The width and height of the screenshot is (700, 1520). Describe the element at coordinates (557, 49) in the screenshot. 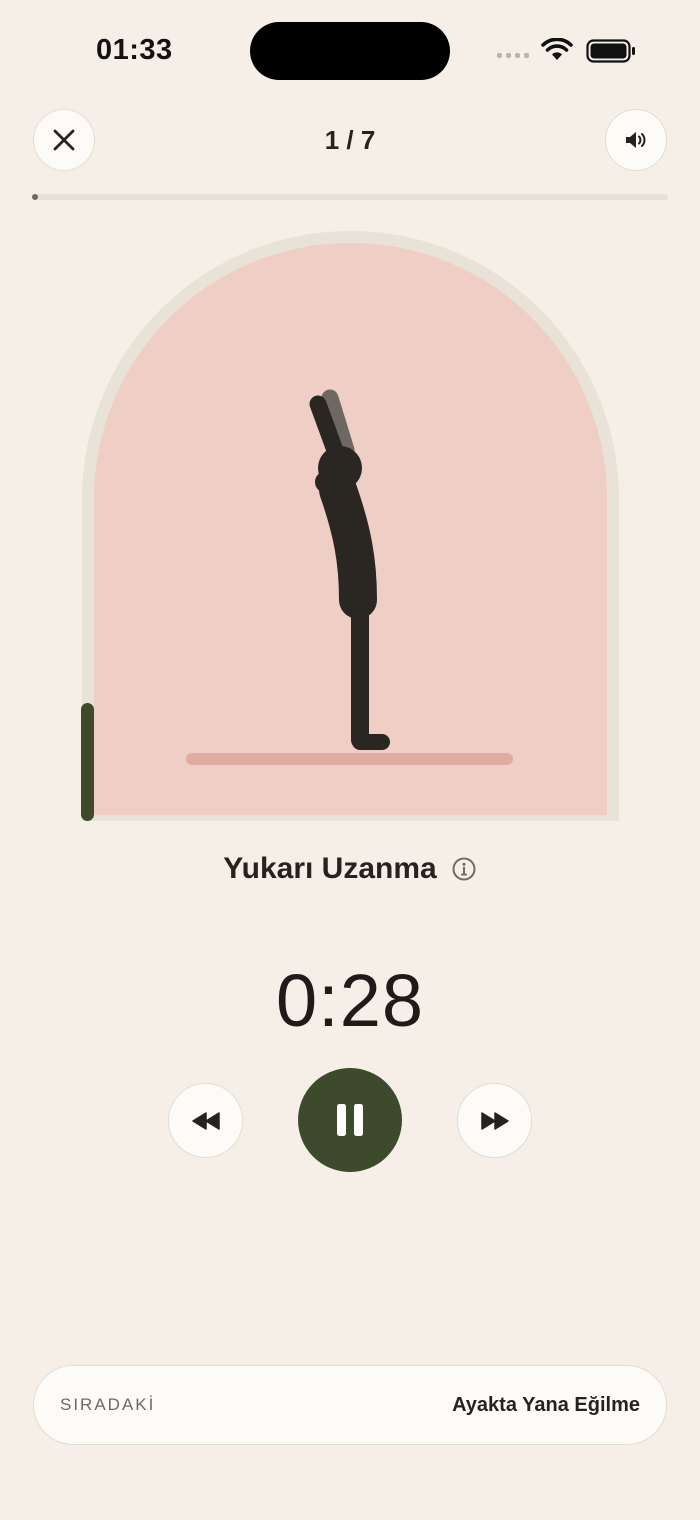

I see `wifi-icon` at that location.